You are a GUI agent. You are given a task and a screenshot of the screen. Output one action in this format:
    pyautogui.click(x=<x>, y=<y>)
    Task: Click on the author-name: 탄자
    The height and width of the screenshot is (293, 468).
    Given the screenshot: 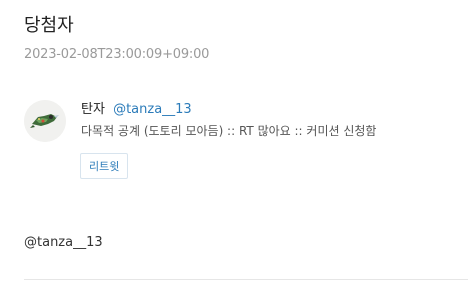 What is the action you would take?
    pyautogui.click(x=93, y=109)
    